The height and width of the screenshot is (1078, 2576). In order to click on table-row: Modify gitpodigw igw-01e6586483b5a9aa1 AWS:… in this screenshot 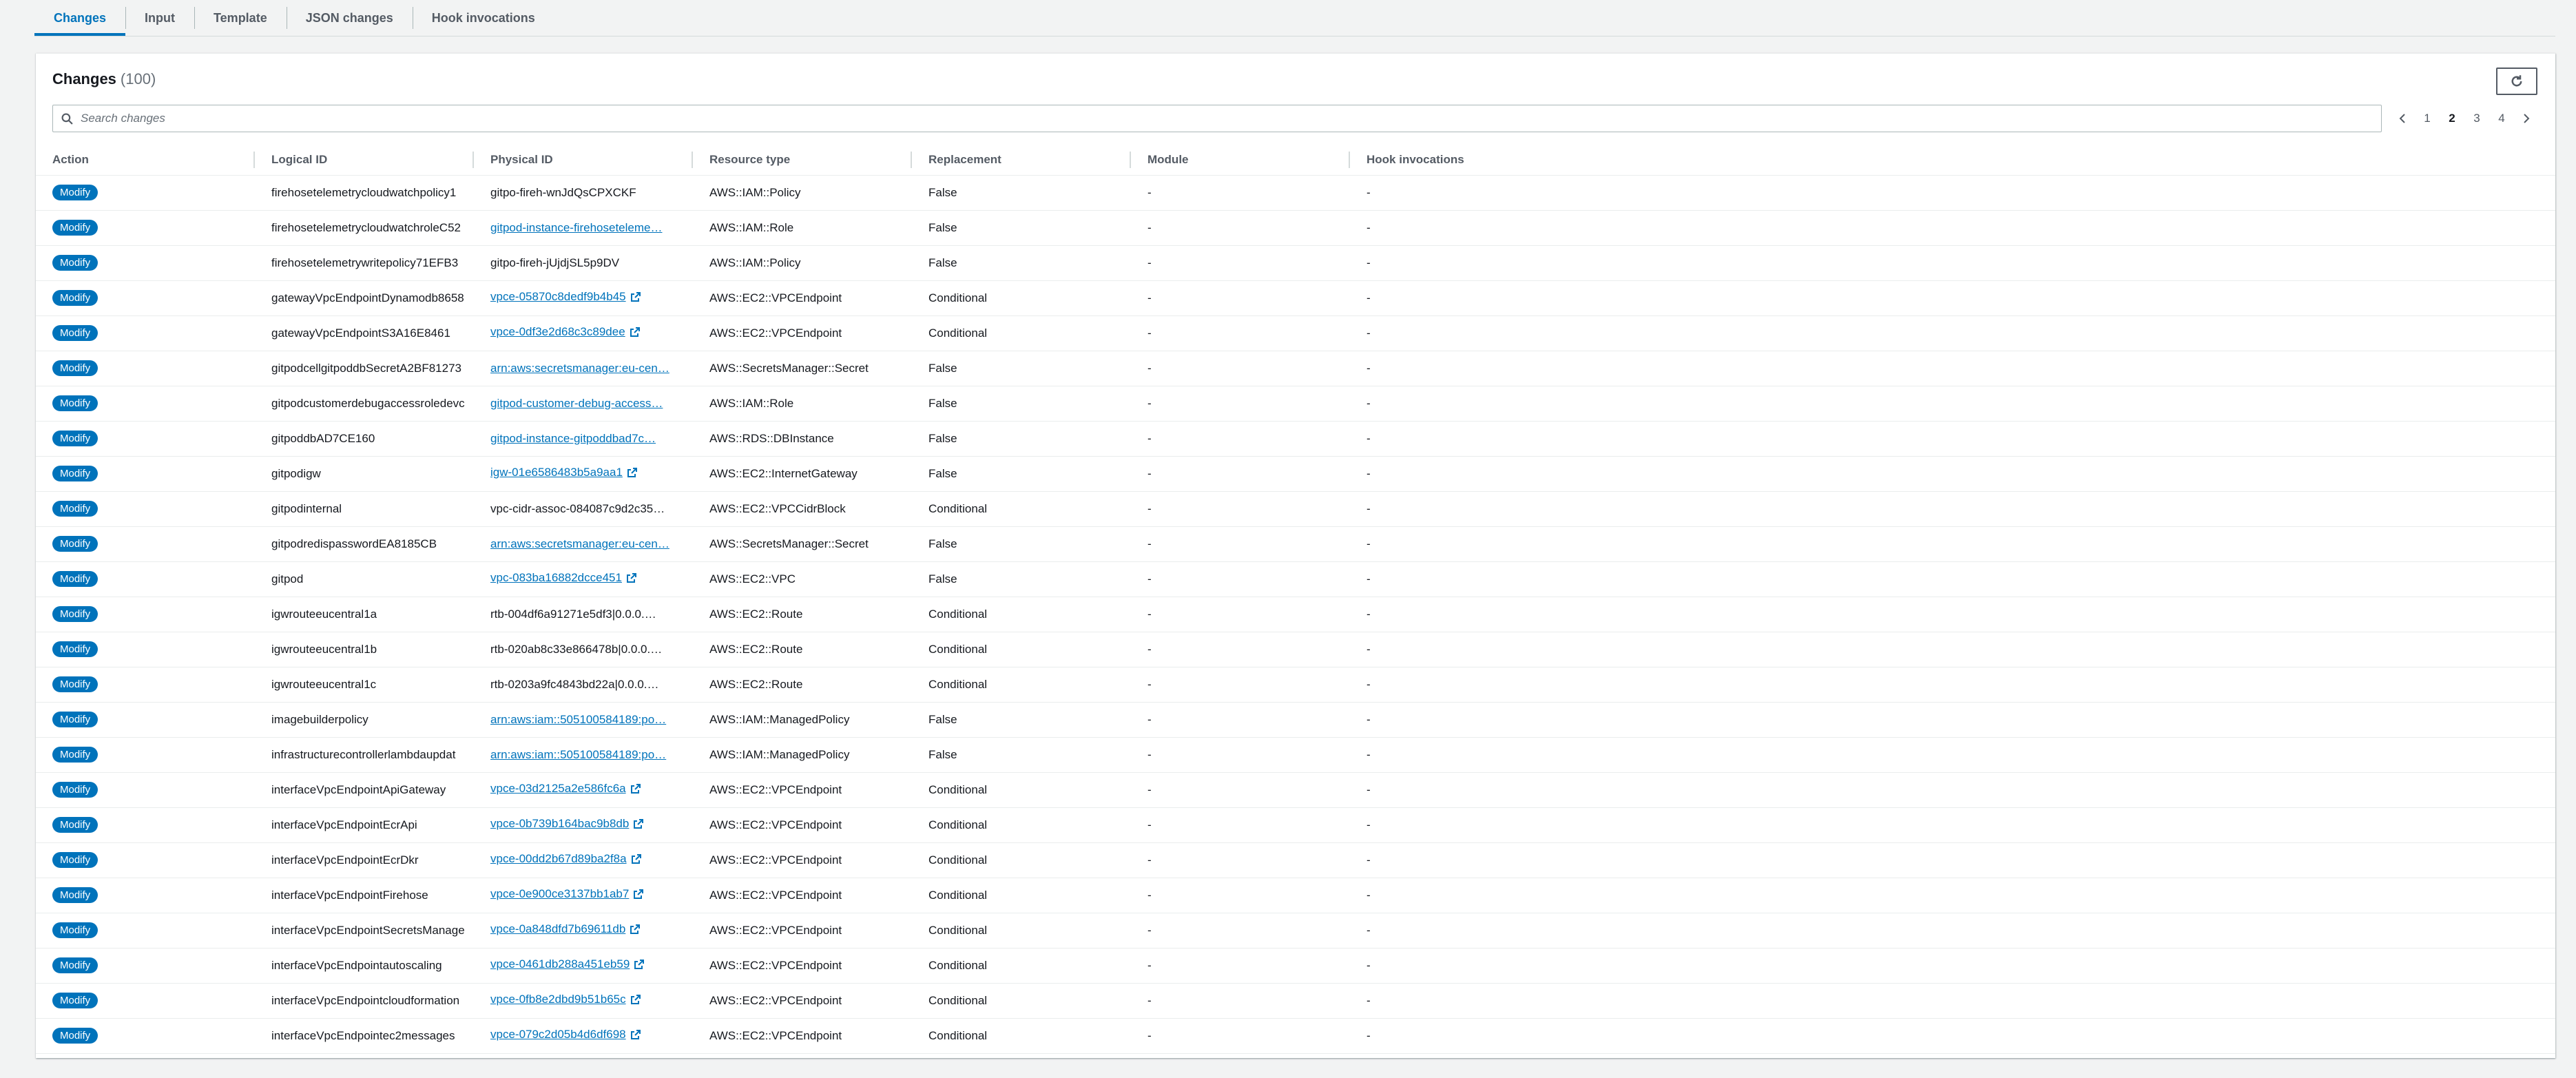, I will do `click(1295, 474)`.